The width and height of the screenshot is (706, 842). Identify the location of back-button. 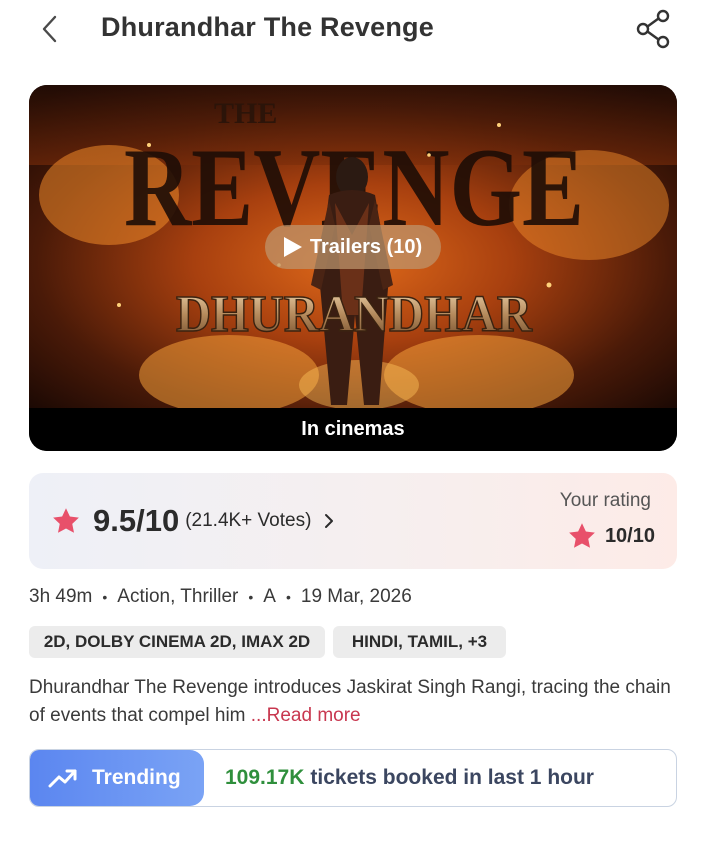
(52, 29).